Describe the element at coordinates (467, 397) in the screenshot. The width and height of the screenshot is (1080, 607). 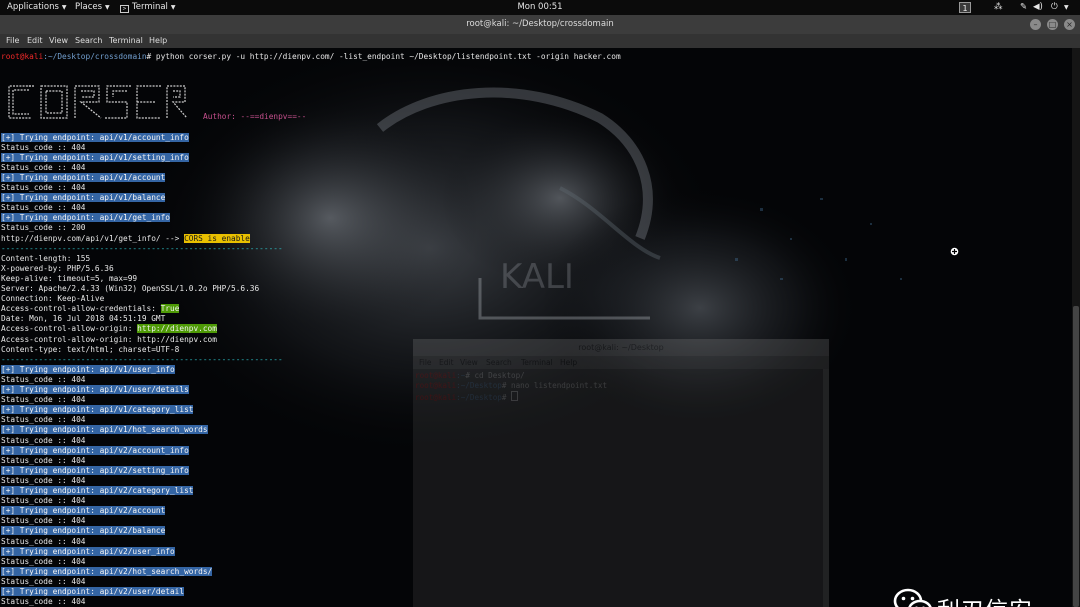
I see `bg-terminal-line: root@kali:~/Desktop#` at that location.